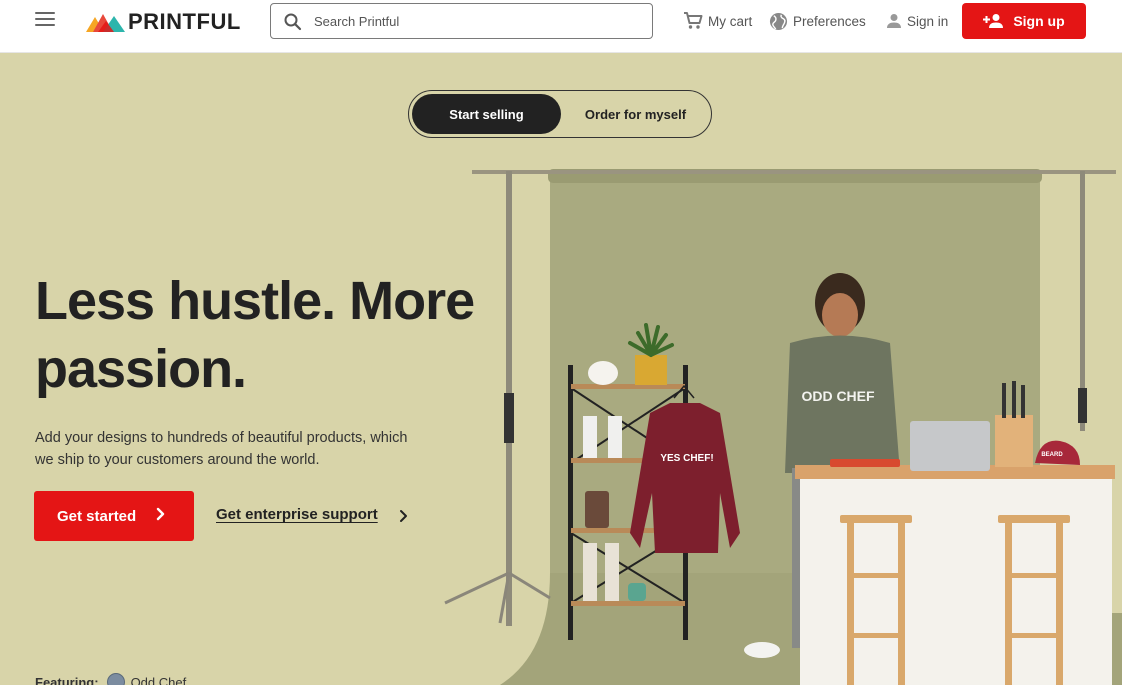 Image resolution: width=1122 pixels, height=685 pixels. I want to click on cart-label: My cart, so click(730, 21).